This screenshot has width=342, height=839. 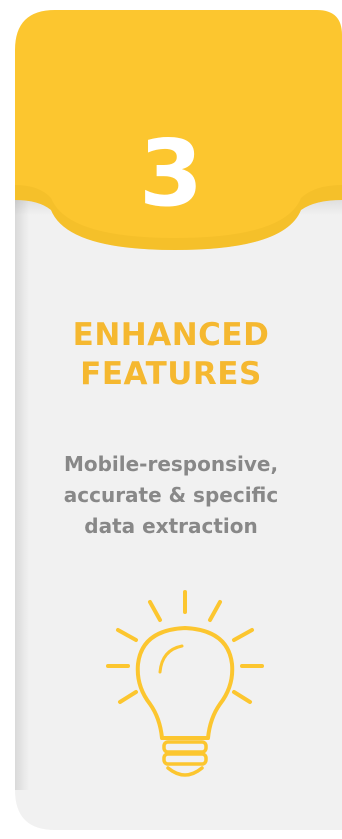 What do you see at coordinates (185, 683) in the screenshot?
I see `lightbulb-icon` at bounding box center [185, 683].